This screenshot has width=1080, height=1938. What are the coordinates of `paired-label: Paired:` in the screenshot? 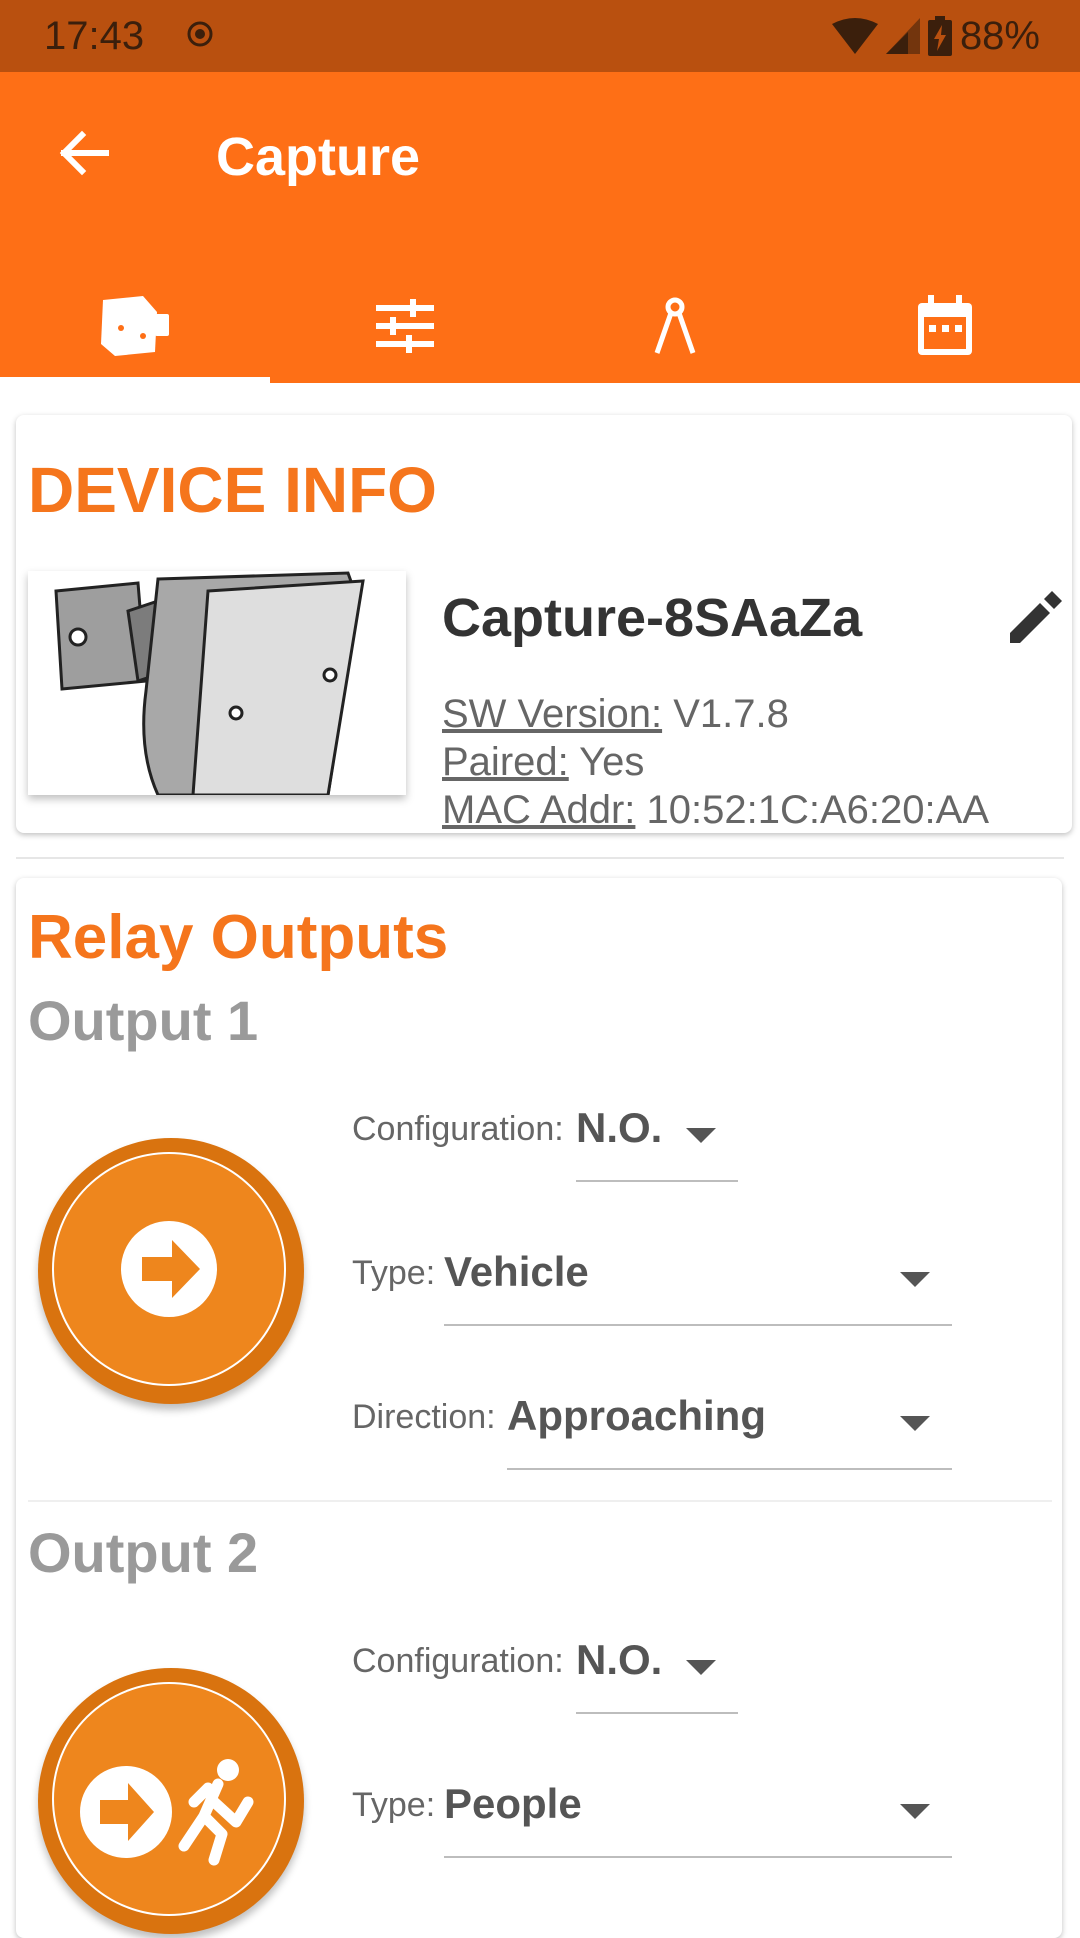 It's located at (505, 762).